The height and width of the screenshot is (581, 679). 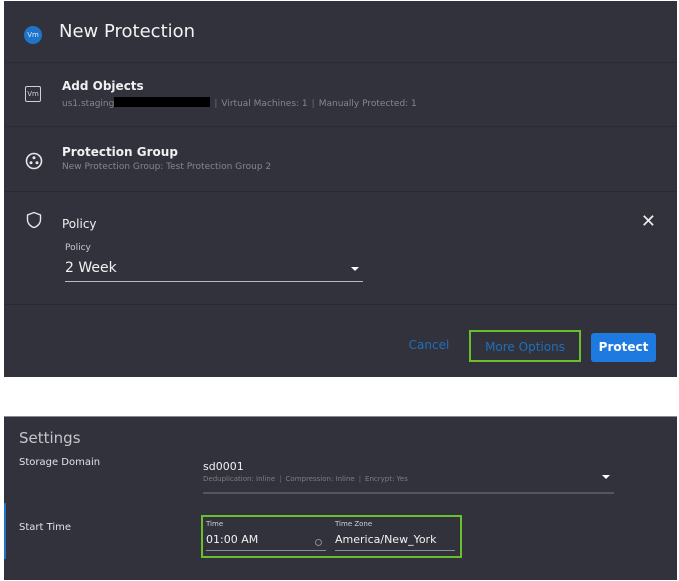 What do you see at coordinates (648, 221) in the screenshot?
I see `close-icon: ✕` at bounding box center [648, 221].